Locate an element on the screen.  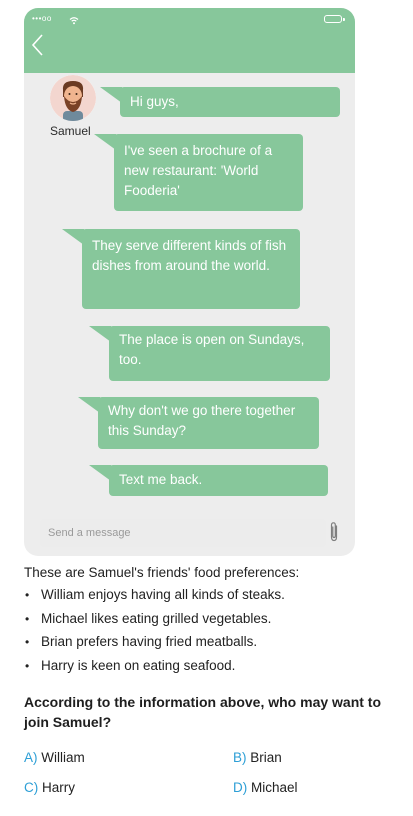
attach-button is located at coordinates (334, 532).